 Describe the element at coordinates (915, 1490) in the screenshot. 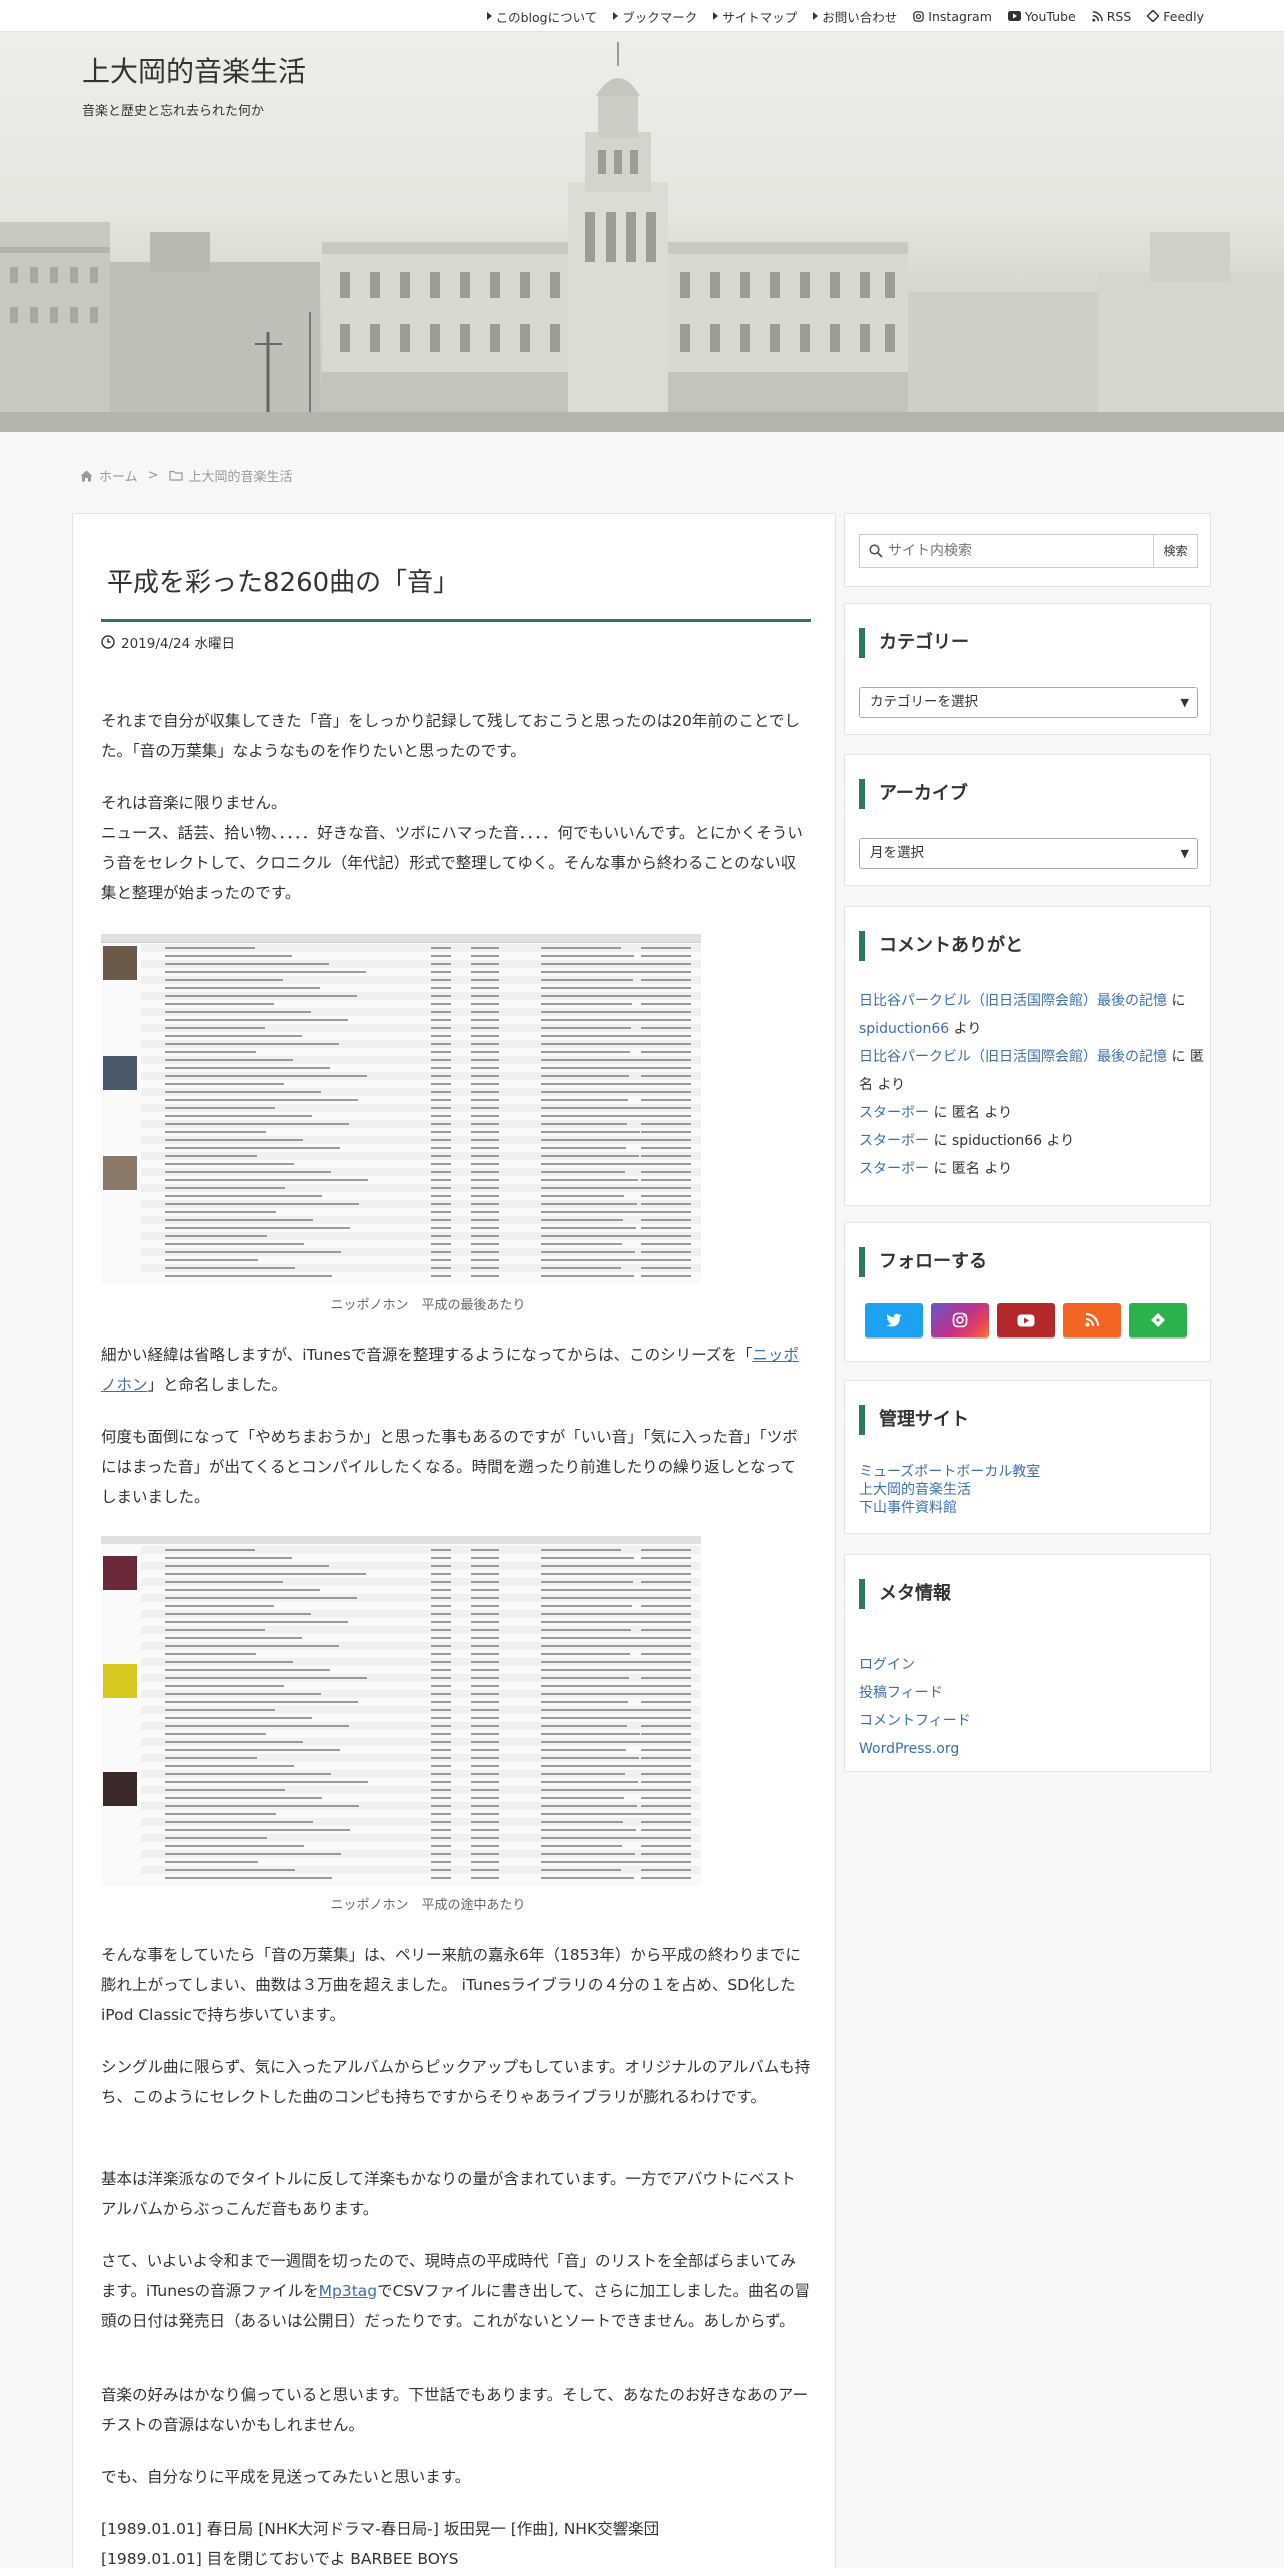

I see `managed-site-link: 上大岡的音楽生活` at that location.